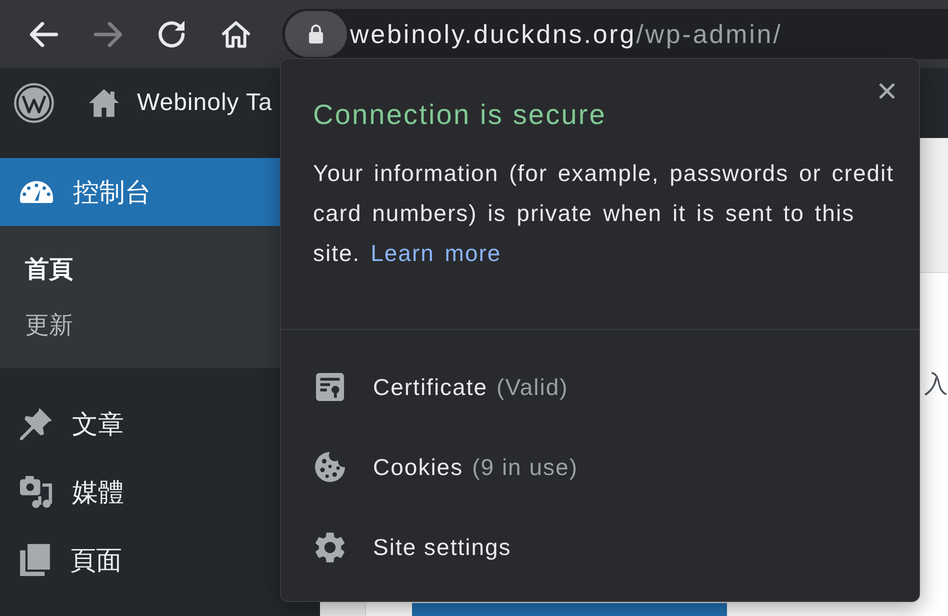 This screenshot has height=616, width=948. What do you see at coordinates (35, 560) in the screenshot?
I see `pages-icon` at bounding box center [35, 560].